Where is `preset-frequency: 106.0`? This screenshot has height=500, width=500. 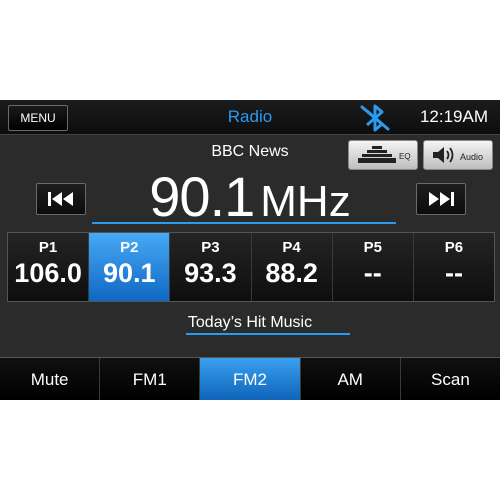 preset-frequency: 106.0 is located at coordinates (48, 273).